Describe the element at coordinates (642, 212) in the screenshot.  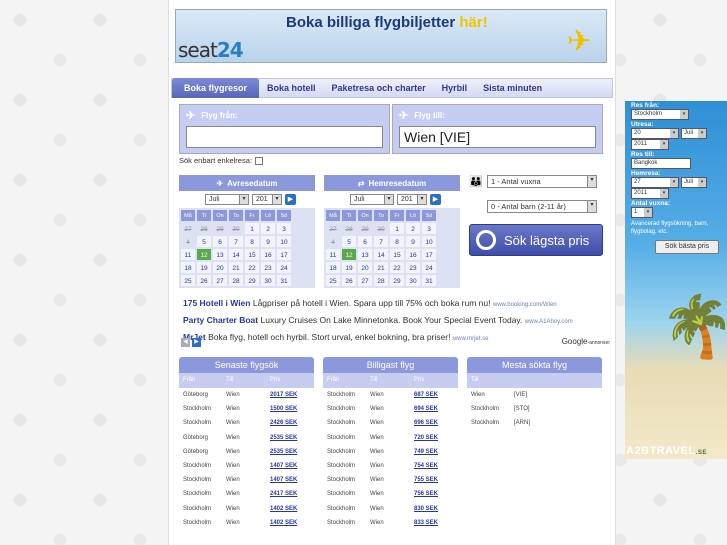
I see `side-adults-select: 1 ▾` at that location.